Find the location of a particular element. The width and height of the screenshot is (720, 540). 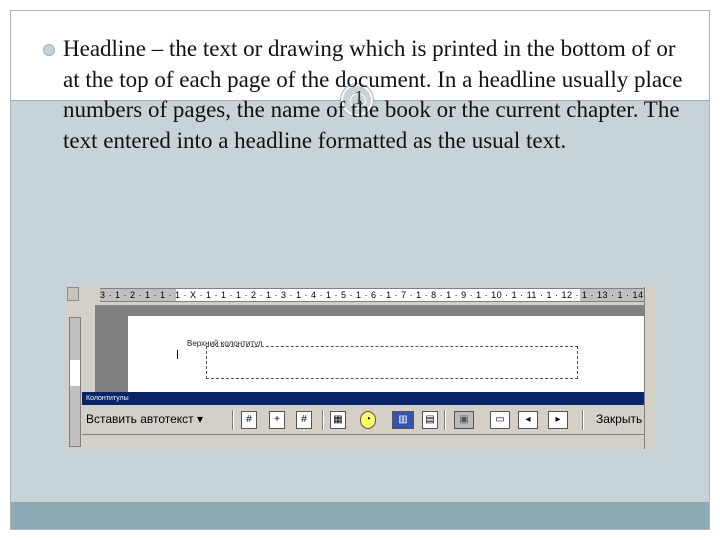

time-icon: ◔ is located at coordinates (368, 420).